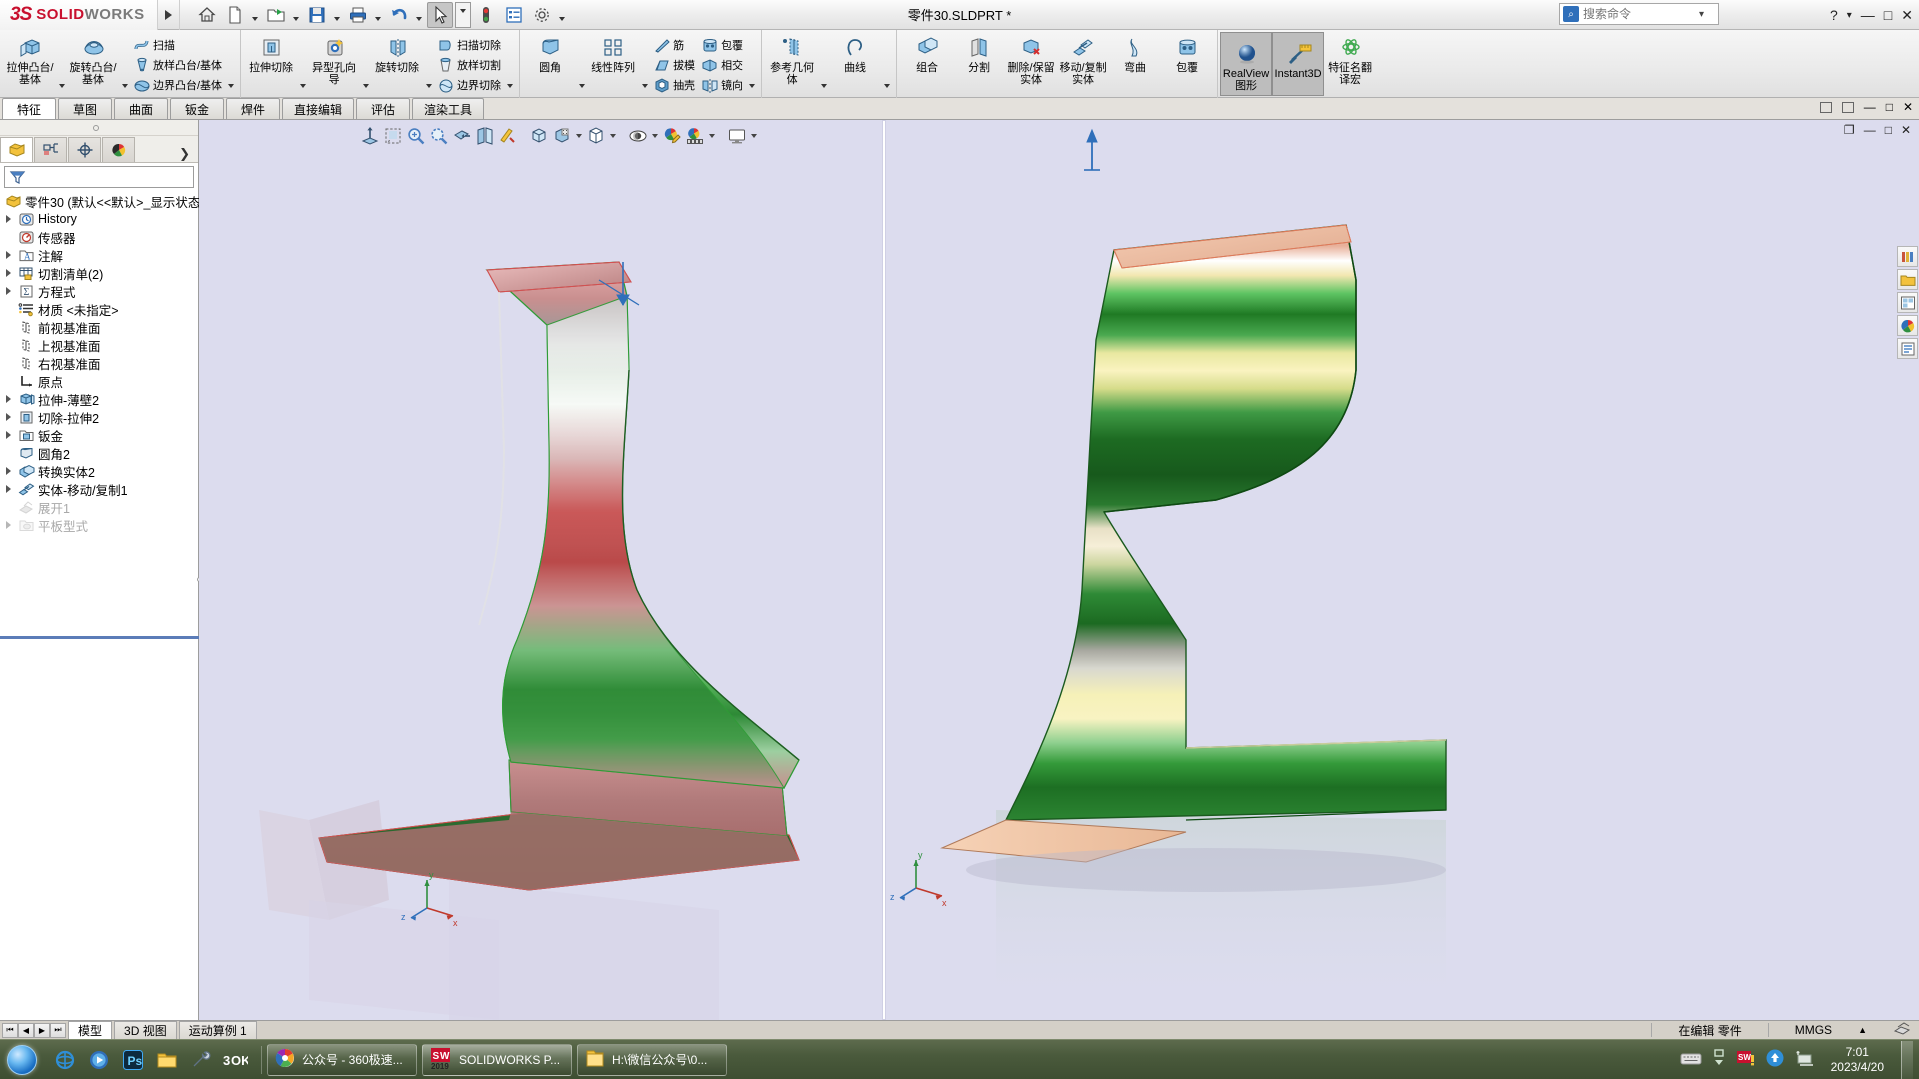  I want to click on appearances-scenes-icon, so click(1907, 325).